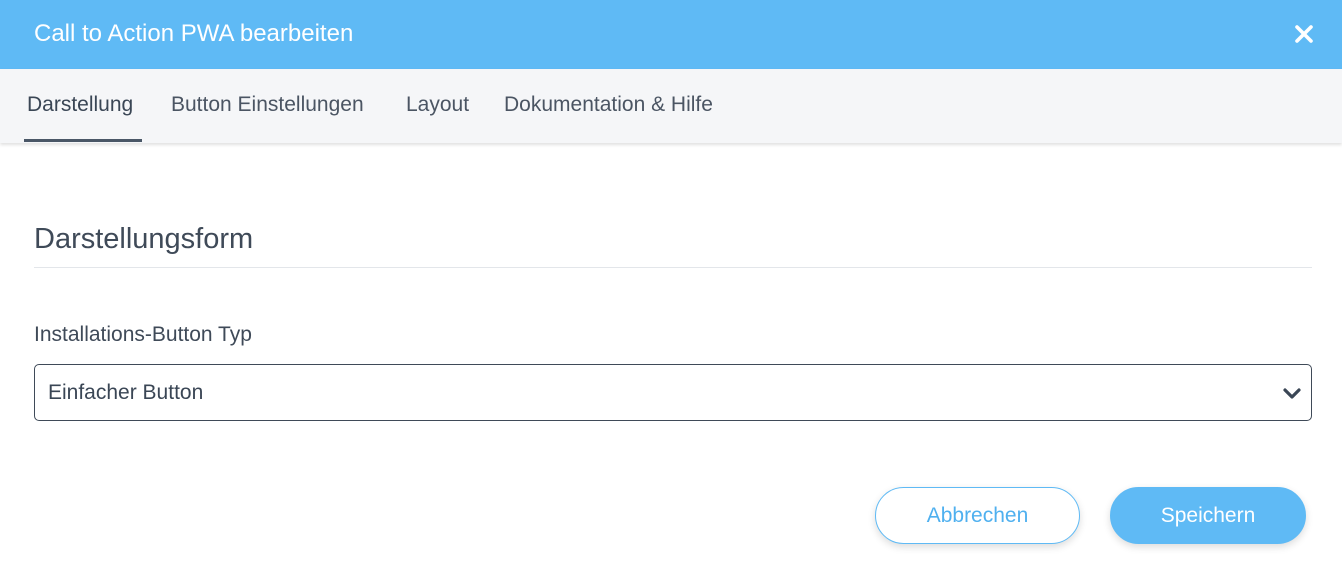 This screenshot has width=1342, height=578. I want to click on button-type-selected-value: Einfacher Button, so click(126, 392).